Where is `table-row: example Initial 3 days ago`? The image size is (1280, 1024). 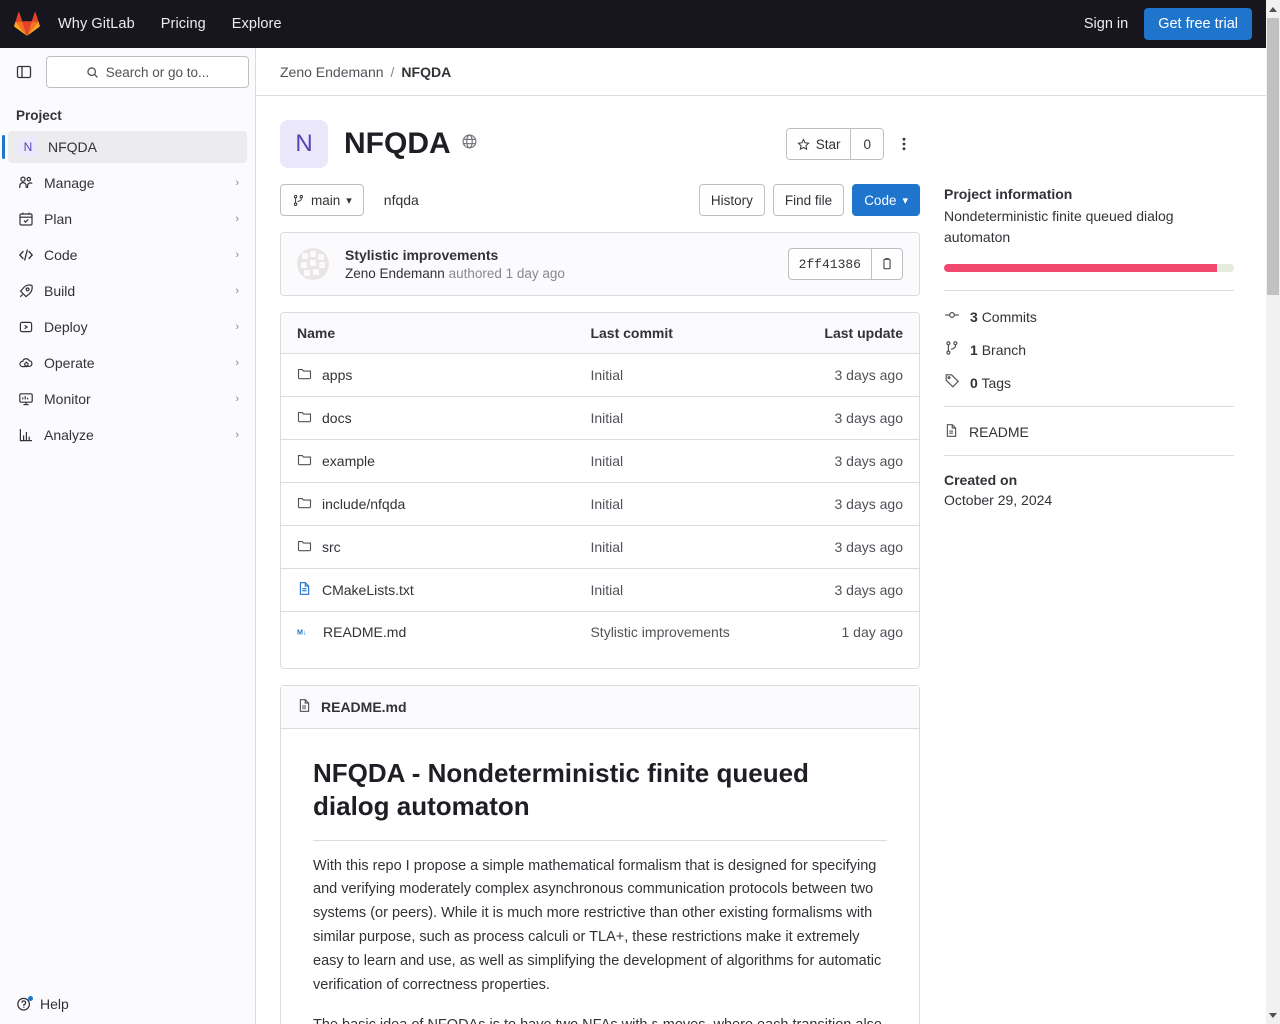
table-row: example Initial 3 days ago is located at coordinates (600, 461).